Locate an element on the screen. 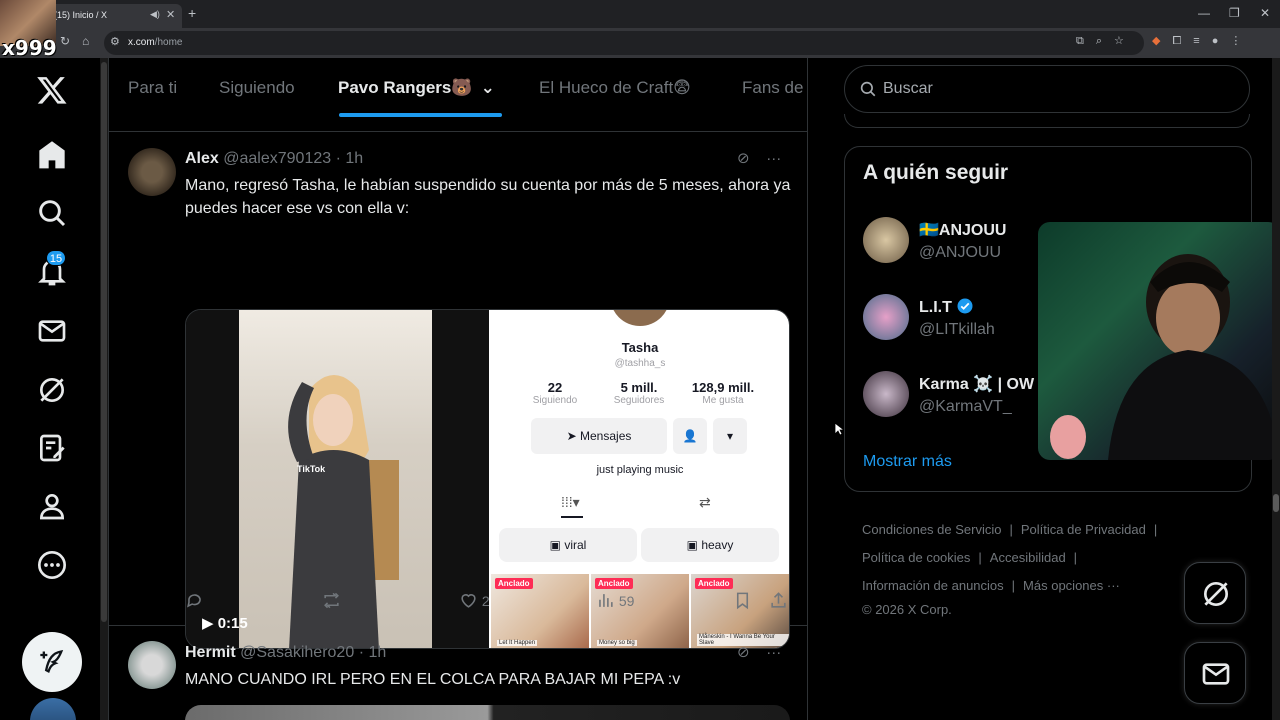  add-friend-icon: 👤 is located at coordinates (690, 436).